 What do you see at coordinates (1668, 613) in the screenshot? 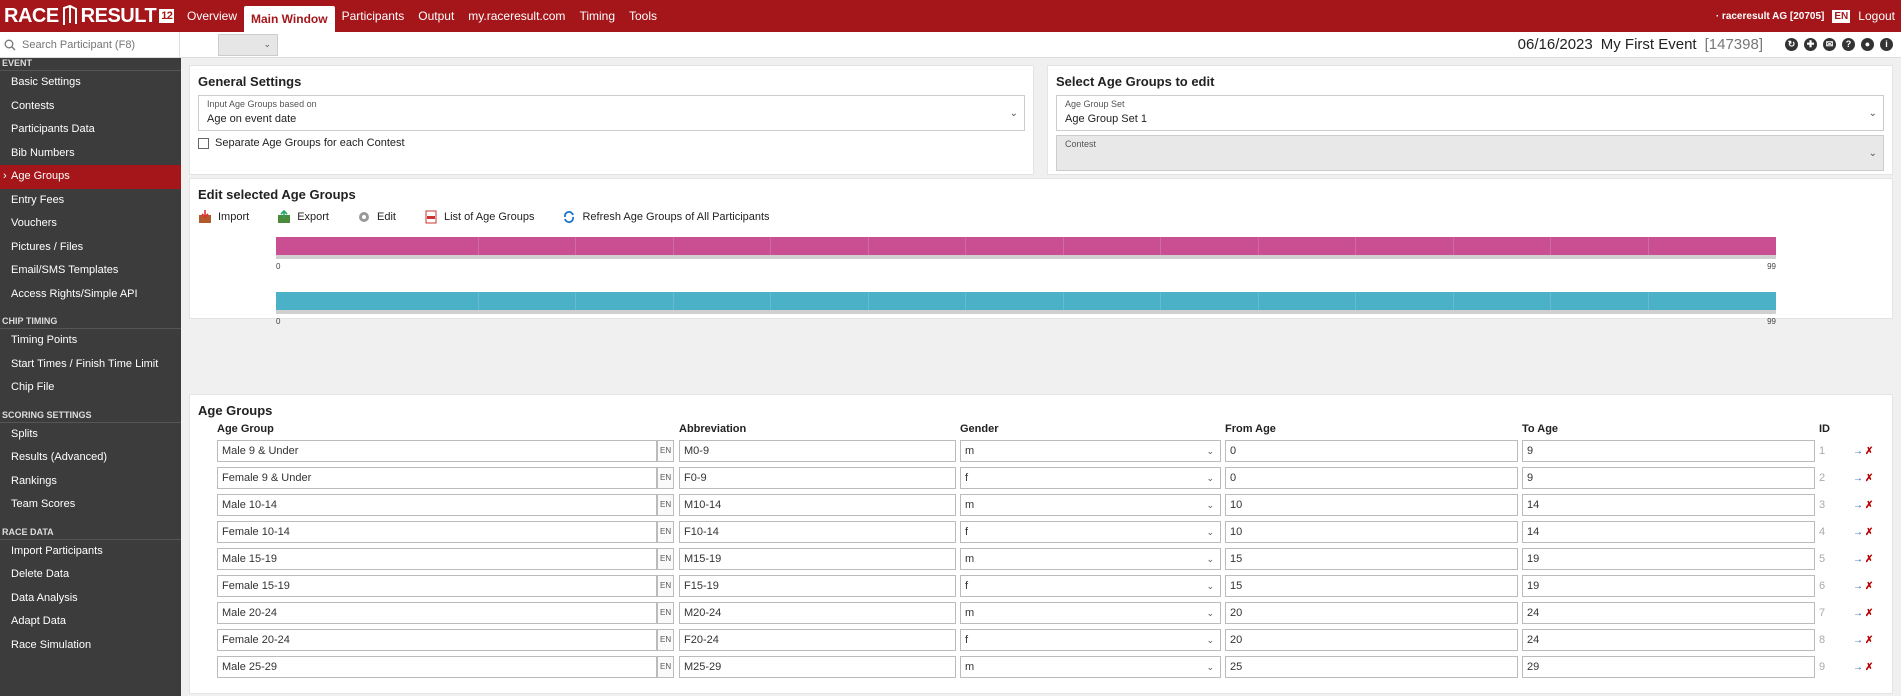
I see `to-age-input: 24` at bounding box center [1668, 613].